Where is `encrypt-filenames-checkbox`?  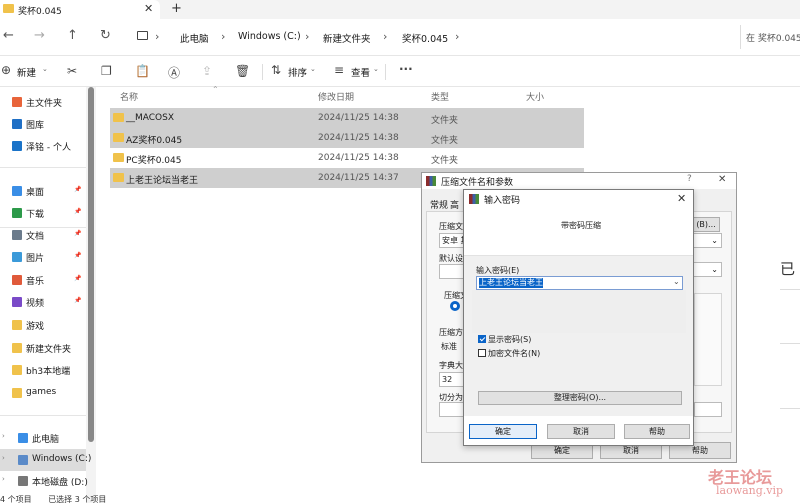
encrypt-filenames-checkbox is located at coordinates (482, 353).